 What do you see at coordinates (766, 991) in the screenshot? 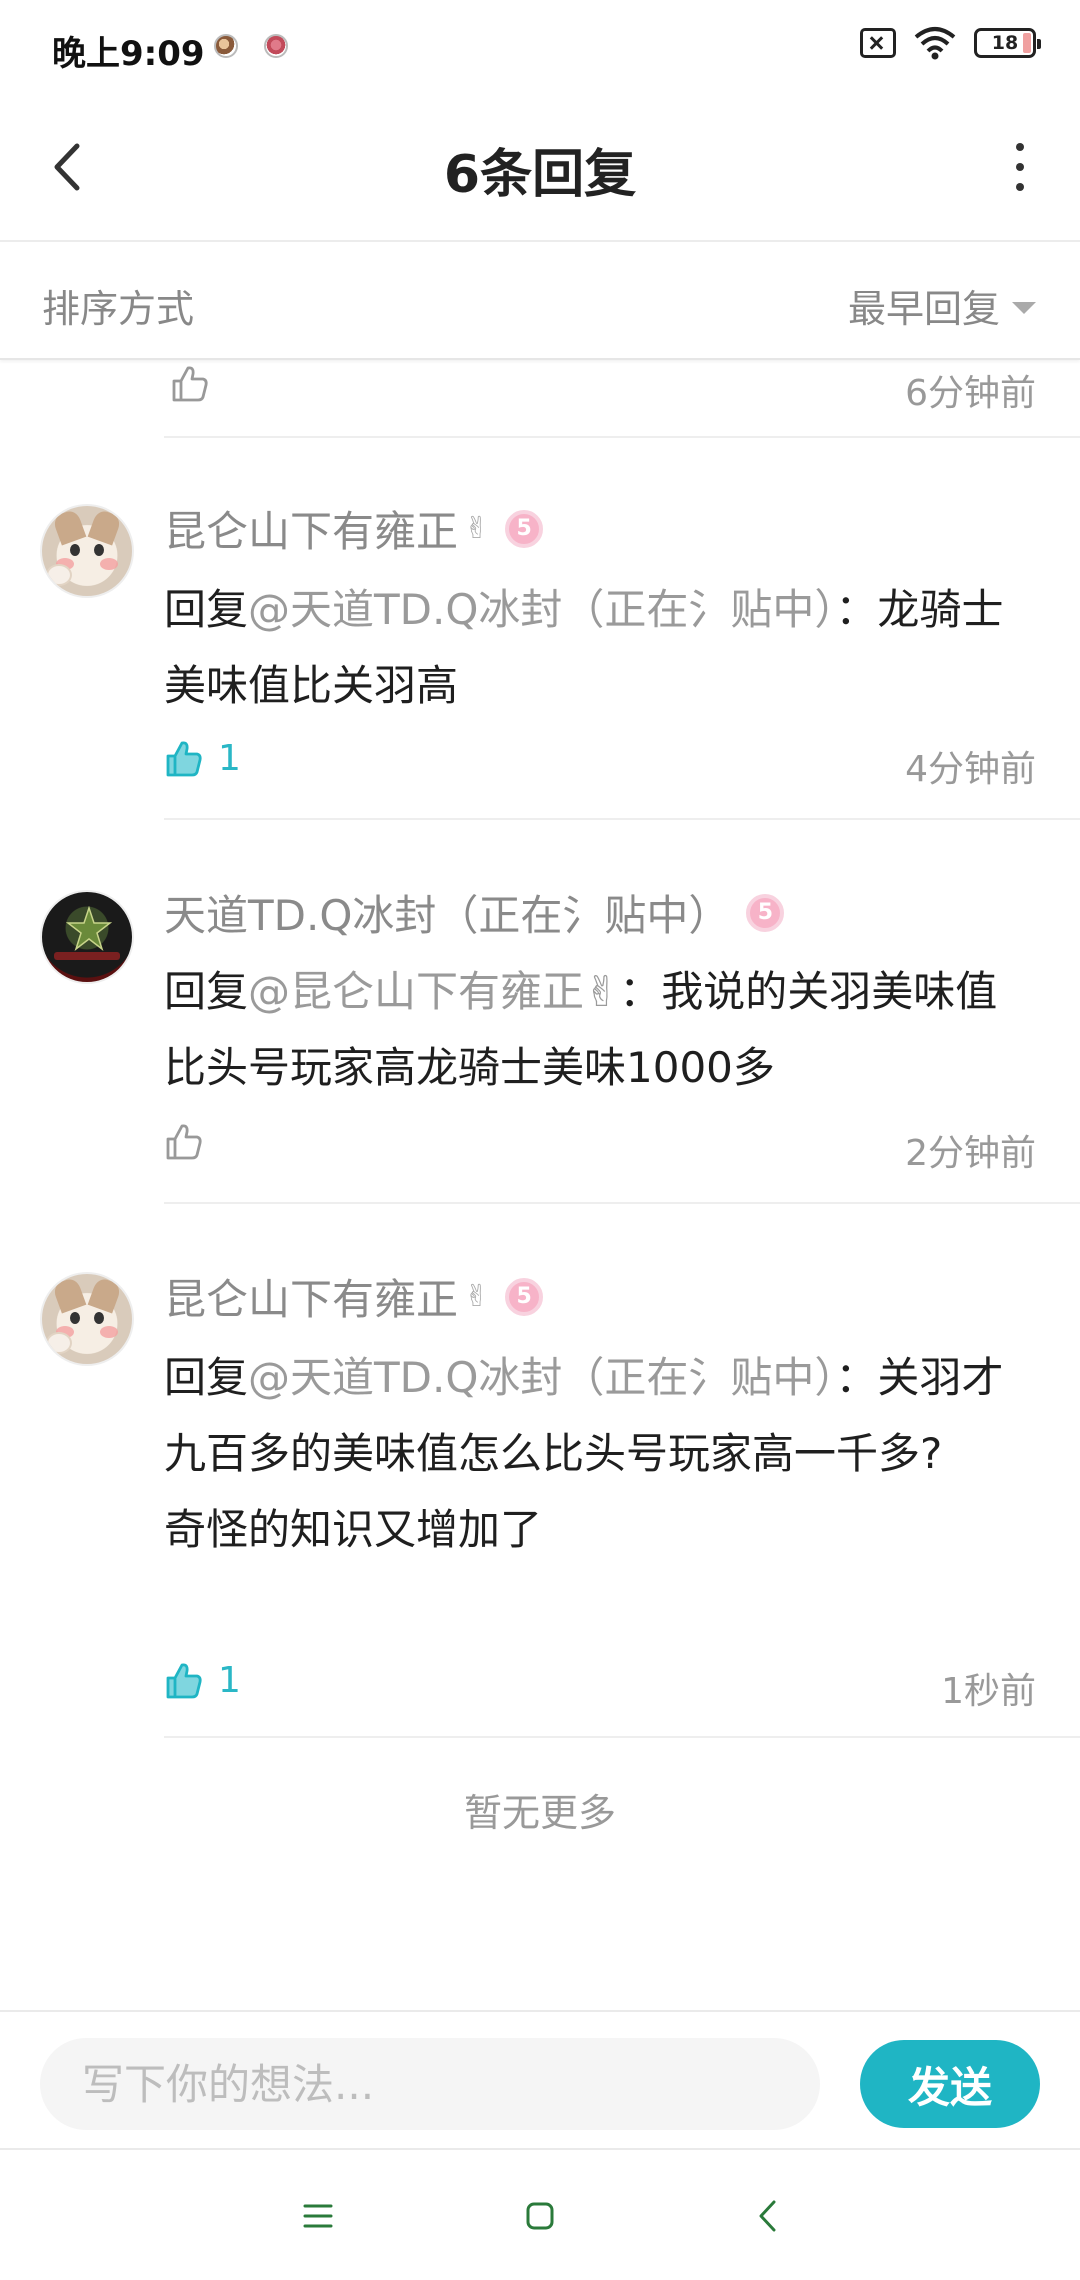
I see `comment-line: ：我说的关羽美` at bounding box center [766, 991].